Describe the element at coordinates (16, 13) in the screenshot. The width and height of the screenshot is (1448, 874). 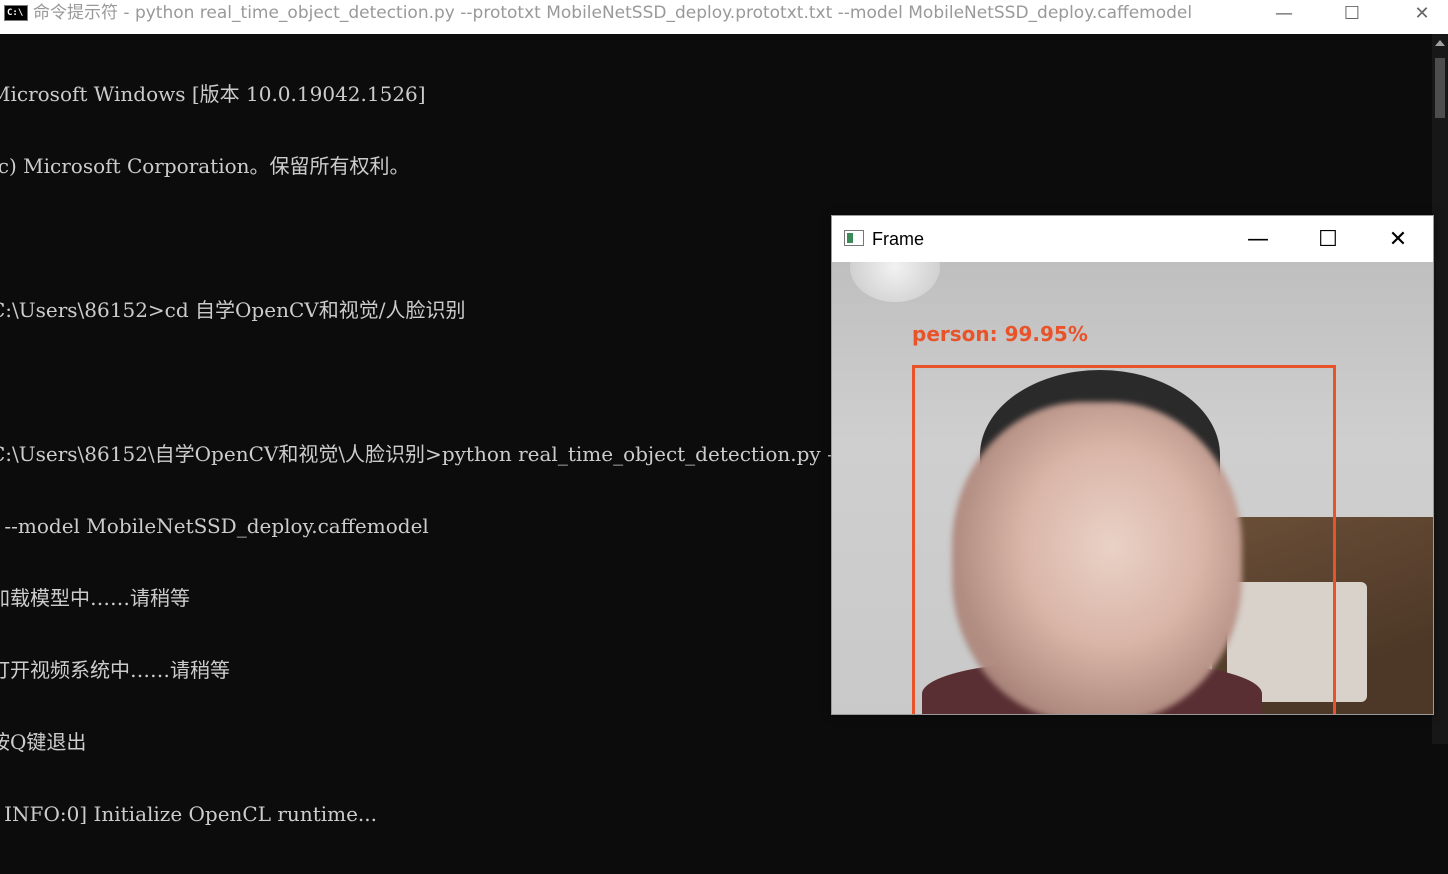
I see `cmd-app-icon` at that location.